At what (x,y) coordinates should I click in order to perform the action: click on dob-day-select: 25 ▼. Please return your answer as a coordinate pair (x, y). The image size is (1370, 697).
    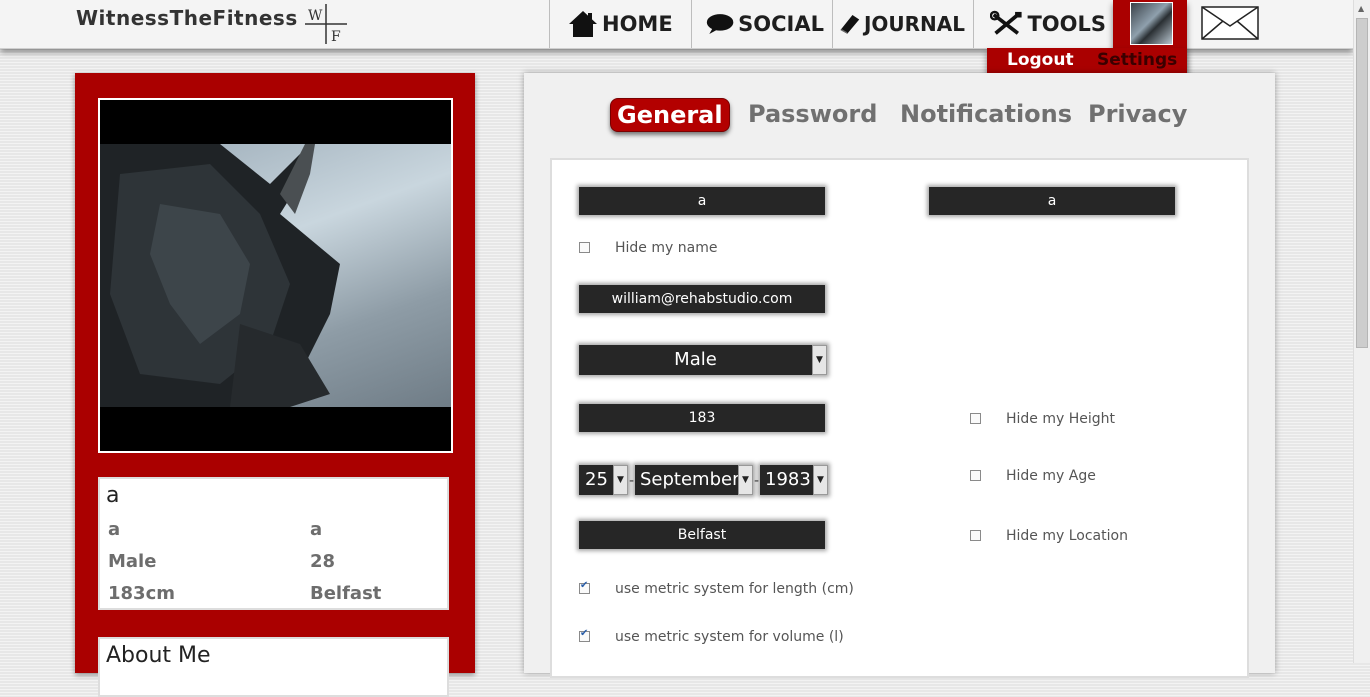
    Looking at the image, I should click on (603, 480).